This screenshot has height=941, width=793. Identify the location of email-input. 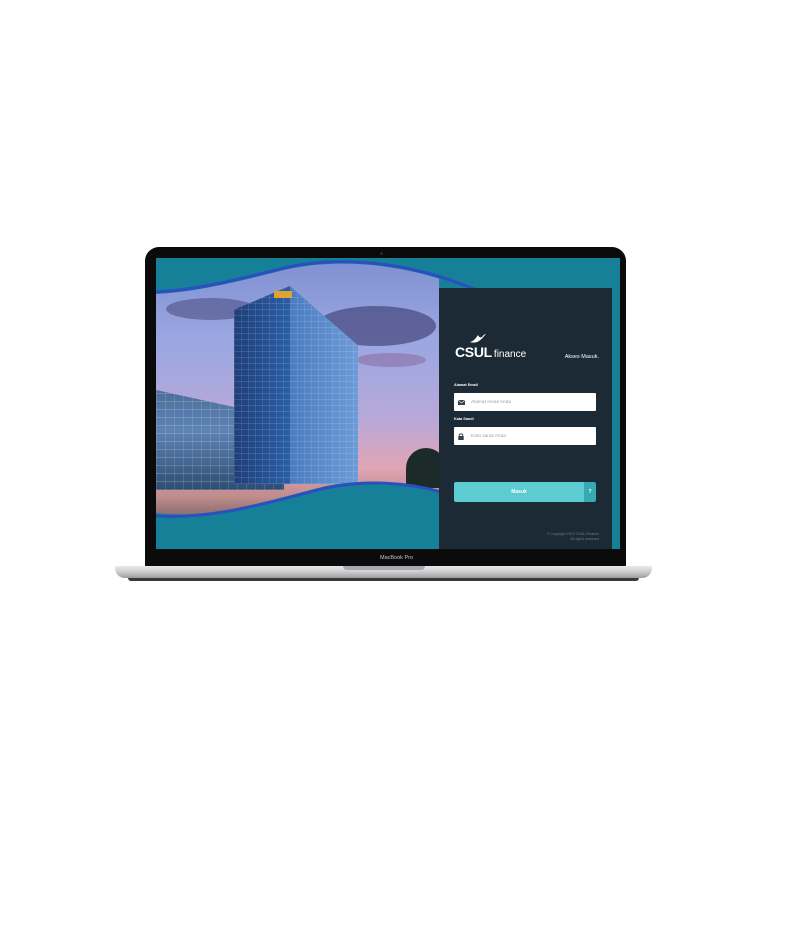
(528, 402).